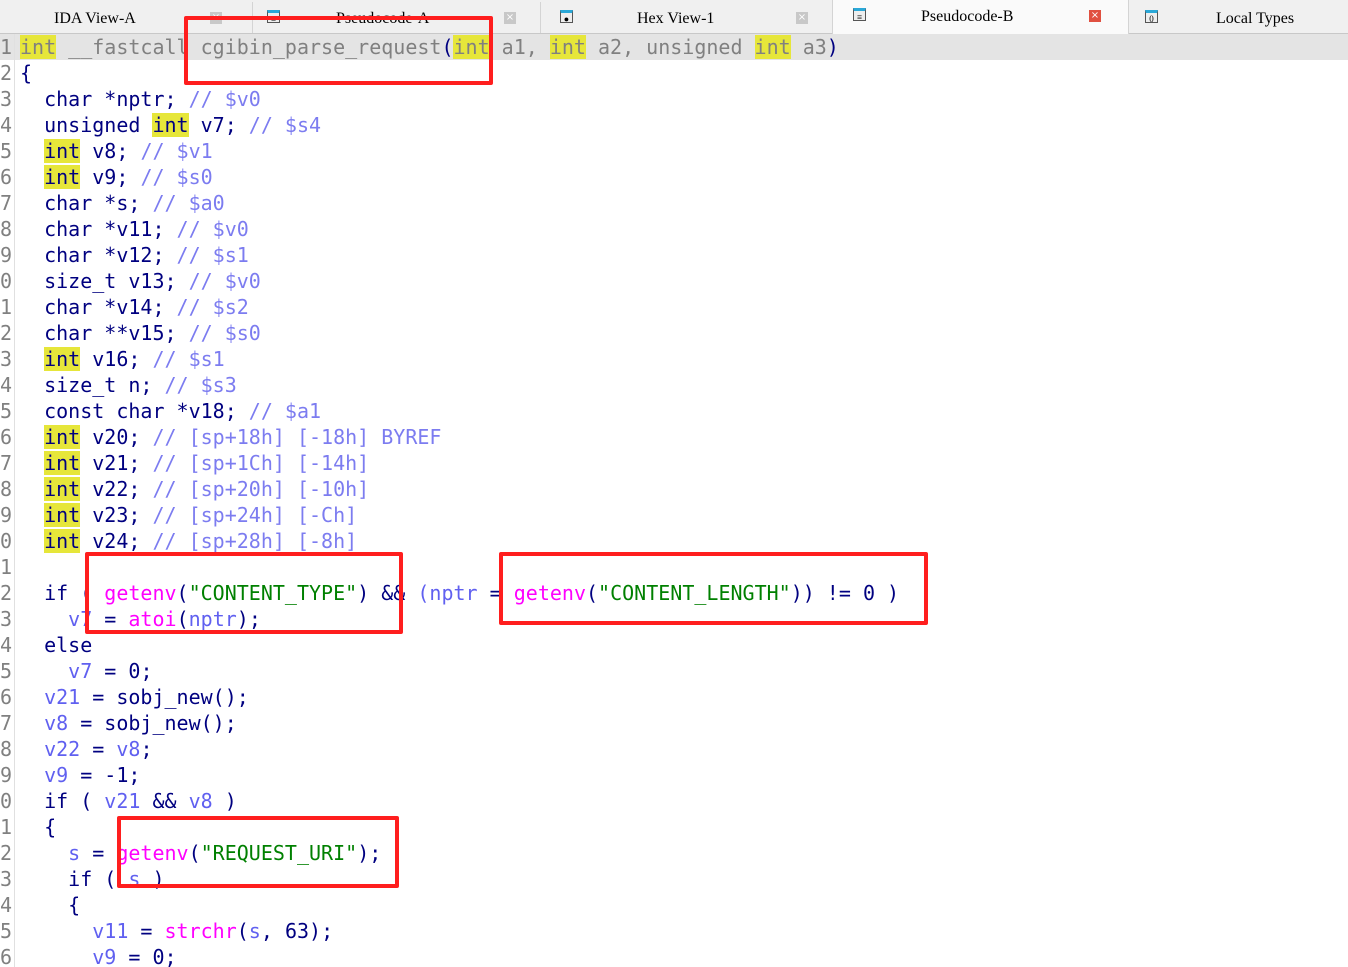 Image resolution: width=1348 pixels, height=967 pixels. What do you see at coordinates (674, 437) in the screenshot?
I see `code-line: 6 int v20; // [sp+18h] [-18h] BYREF` at bounding box center [674, 437].